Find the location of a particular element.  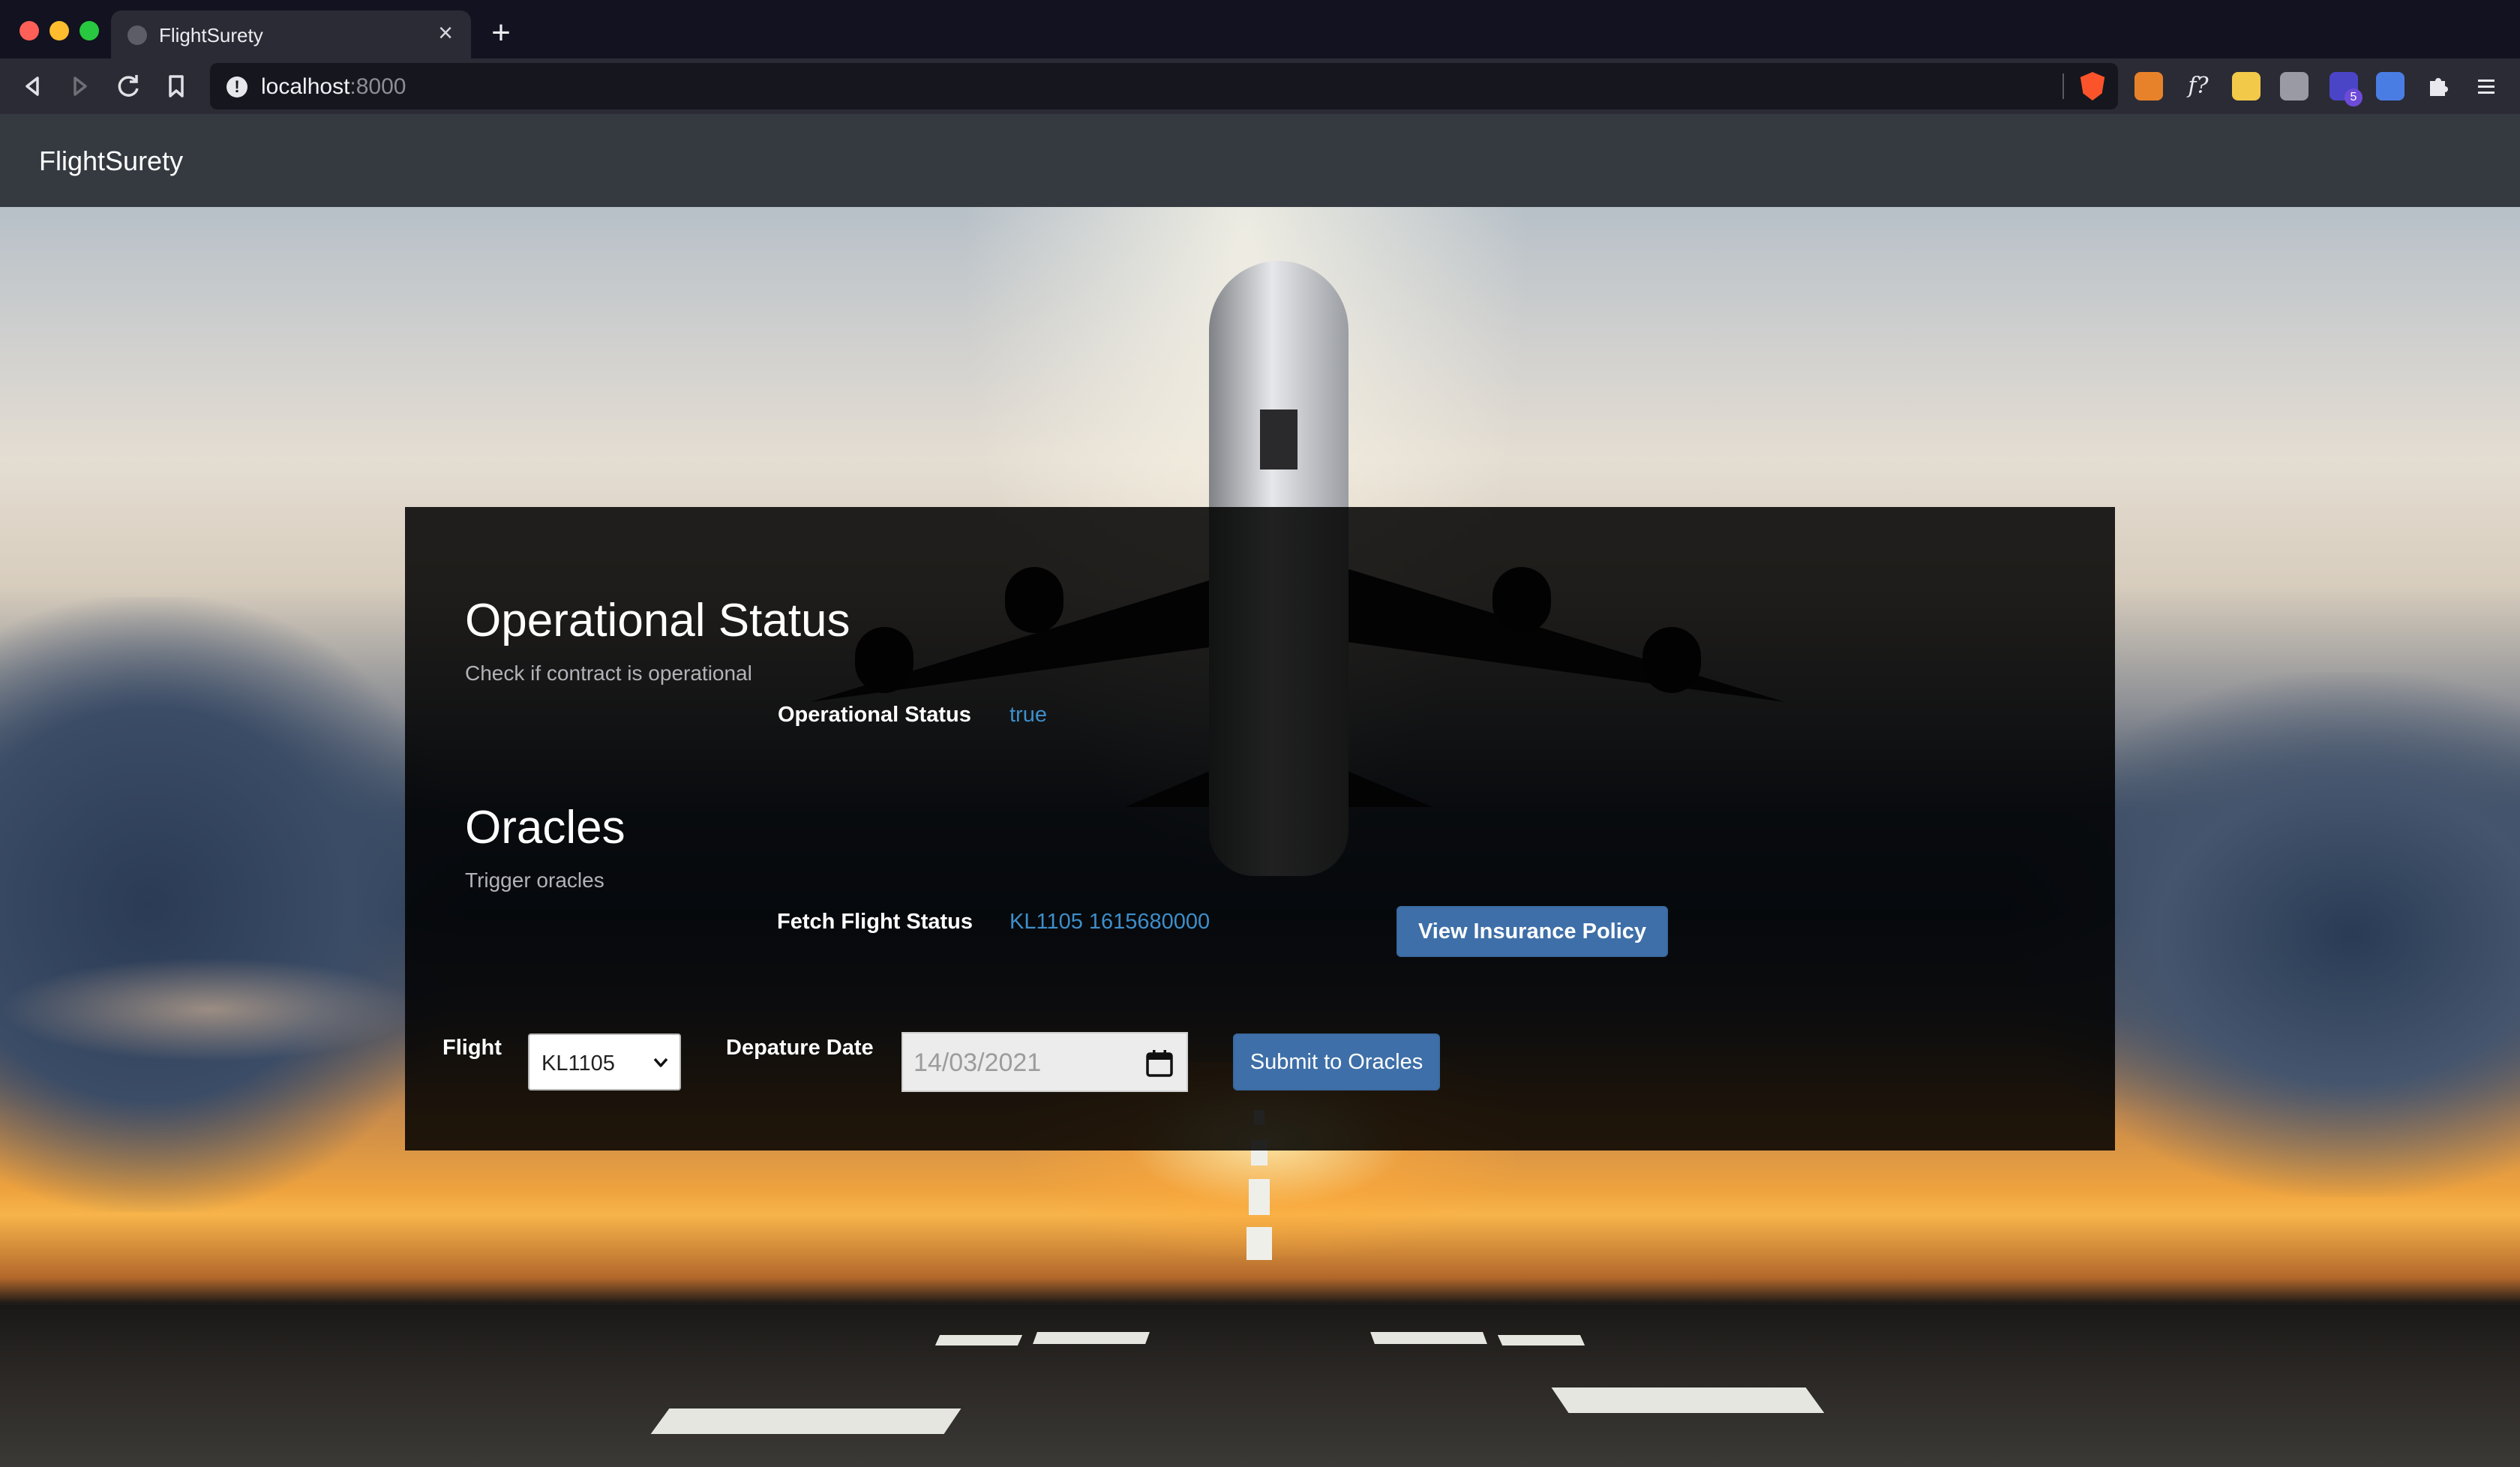

departure-date-label: Depature Date is located at coordinates (800, 1048).